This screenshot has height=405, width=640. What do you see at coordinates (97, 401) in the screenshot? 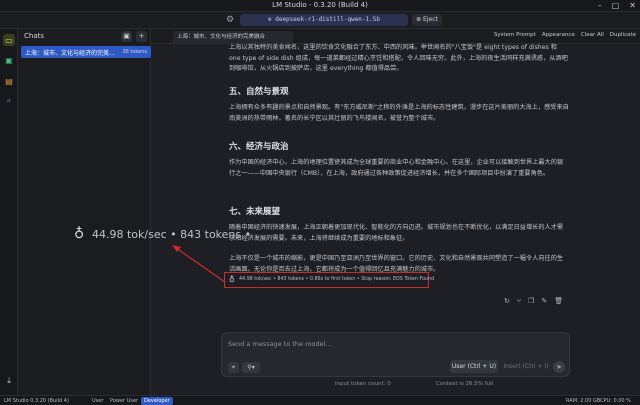
I see `mode-user: User` at bounding box center [97, 401].